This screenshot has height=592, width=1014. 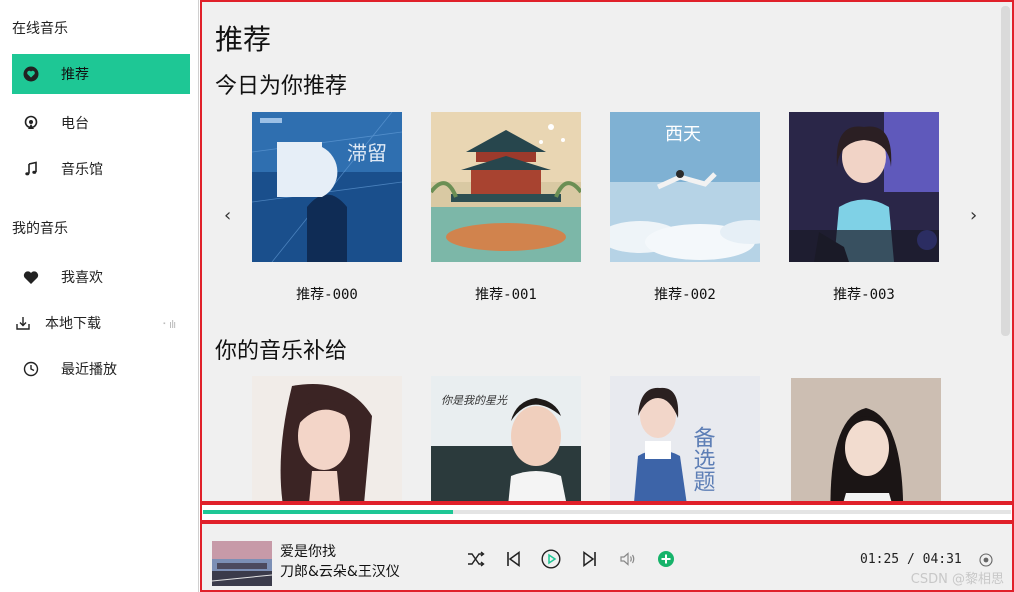 I want to click on album-cover: 备选题, so click(x=685, y=438).